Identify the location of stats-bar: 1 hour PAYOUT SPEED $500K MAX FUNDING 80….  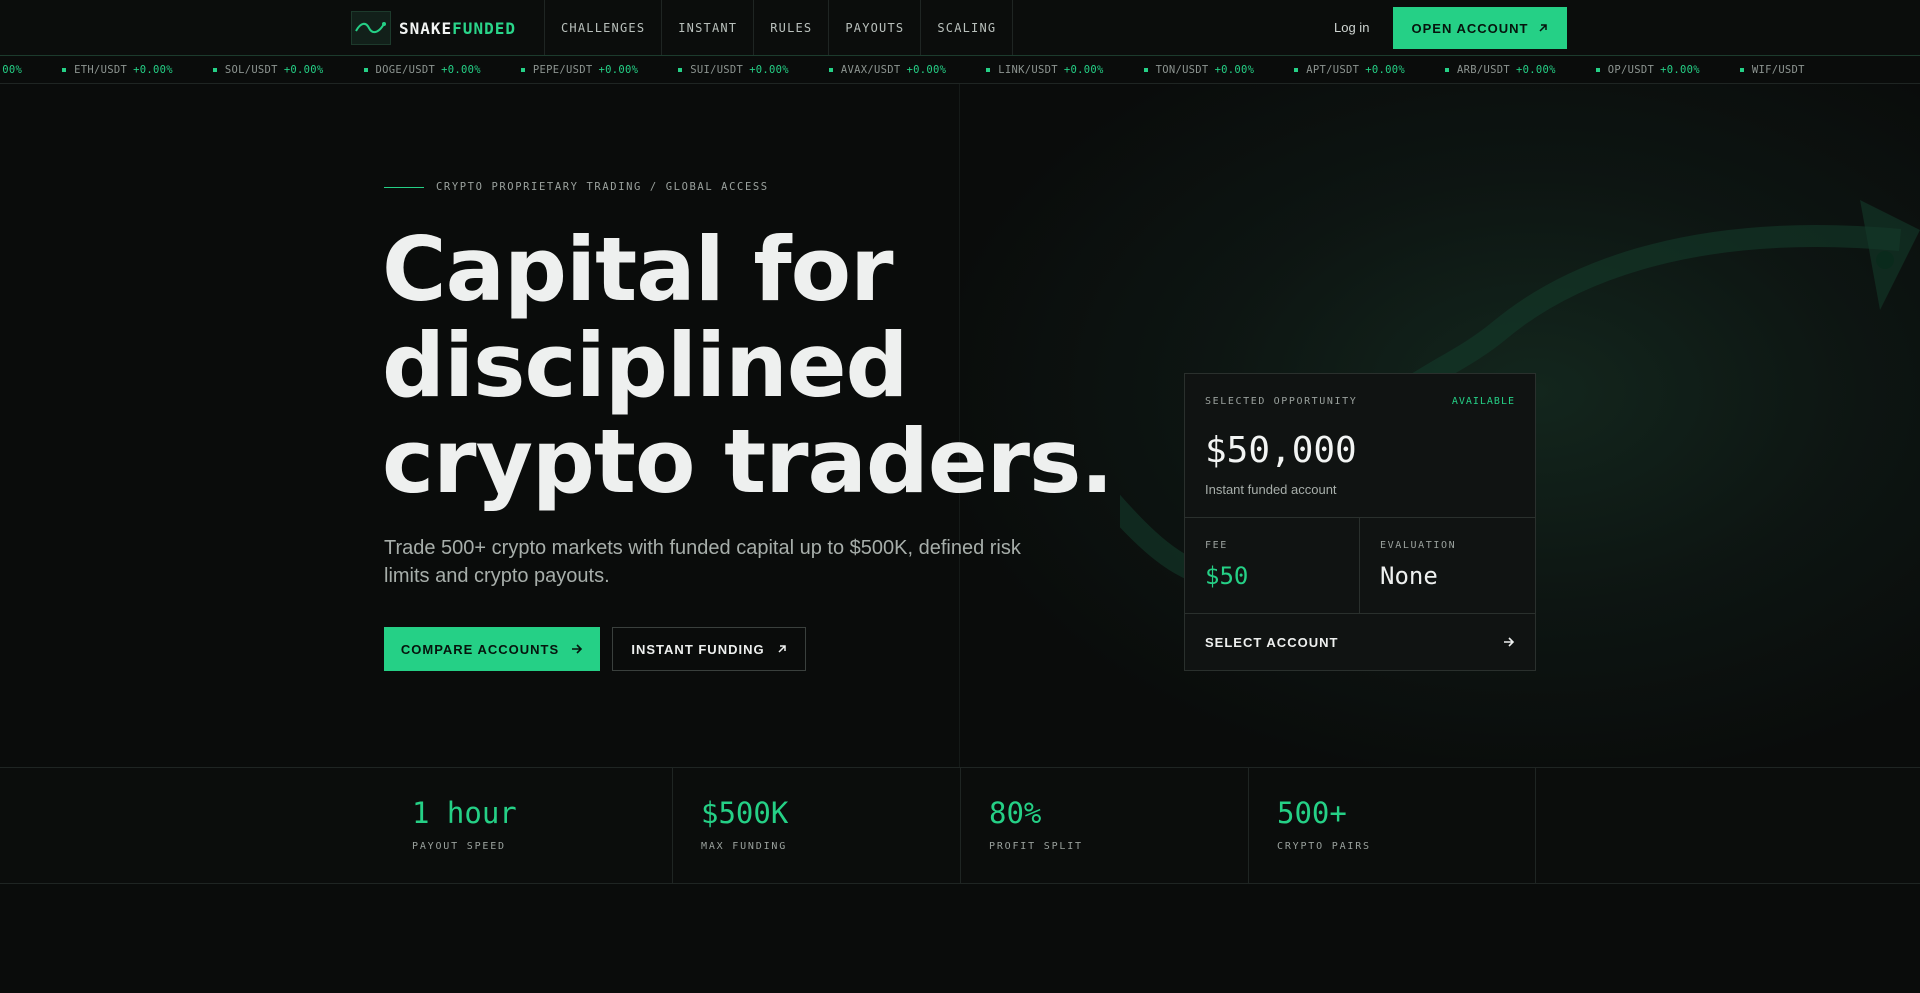
(960, 825).